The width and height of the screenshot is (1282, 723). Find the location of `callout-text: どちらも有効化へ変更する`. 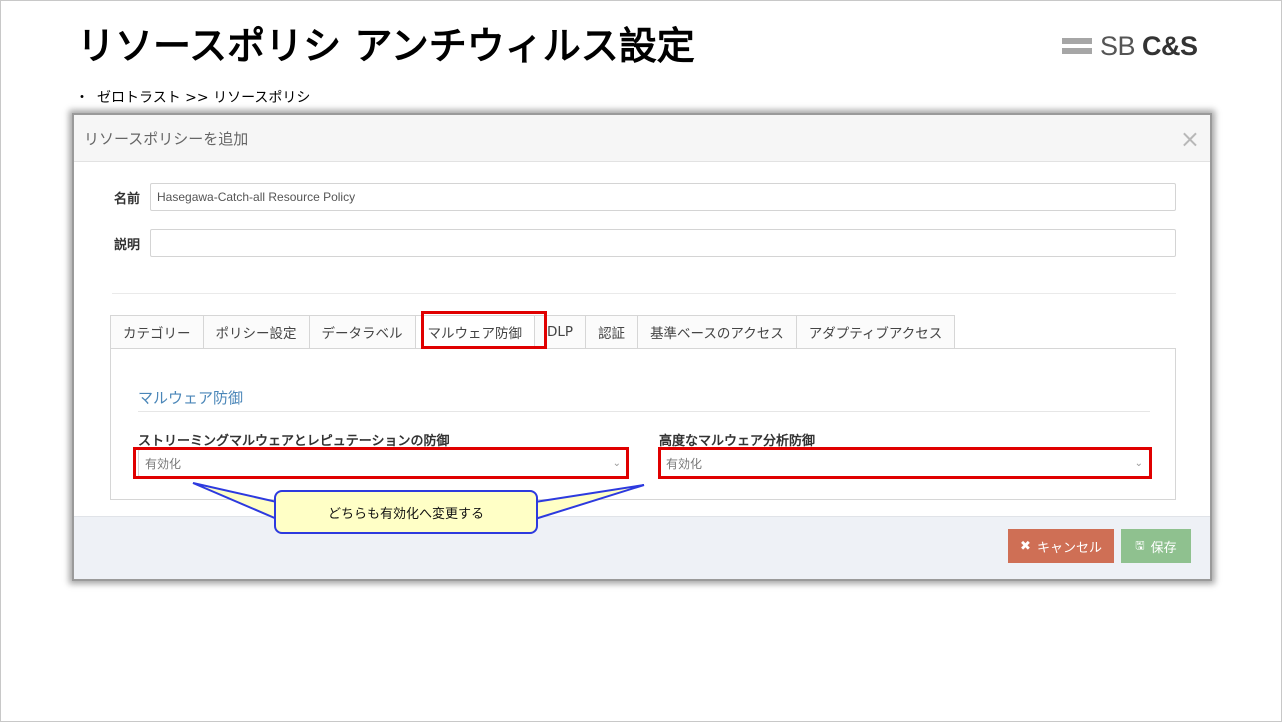

callout-text: どちらも有効化へ変更する is located at coordinates (405, 514).